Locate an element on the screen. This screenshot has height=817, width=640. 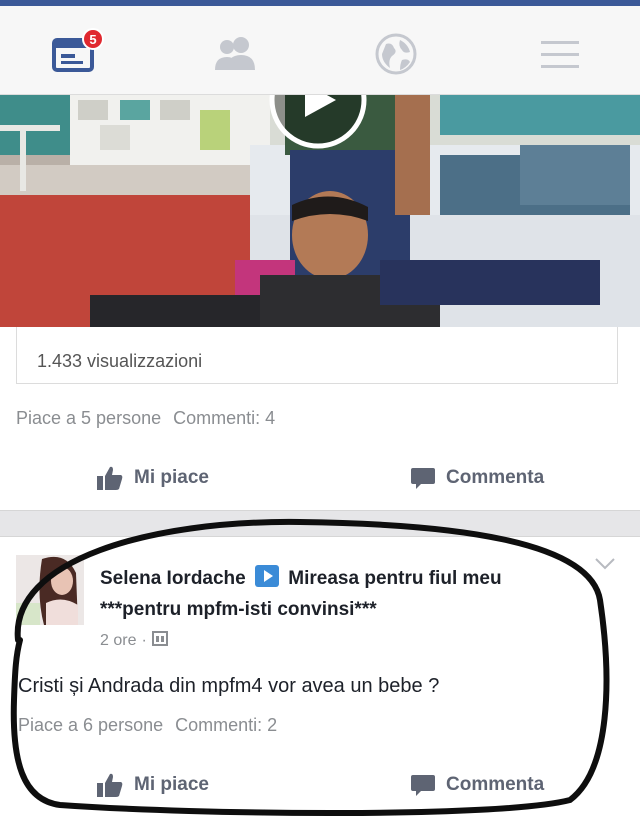
post-1-stats: Piace a 5 persone Commenti: 4 is located at coordinates (145, 418).